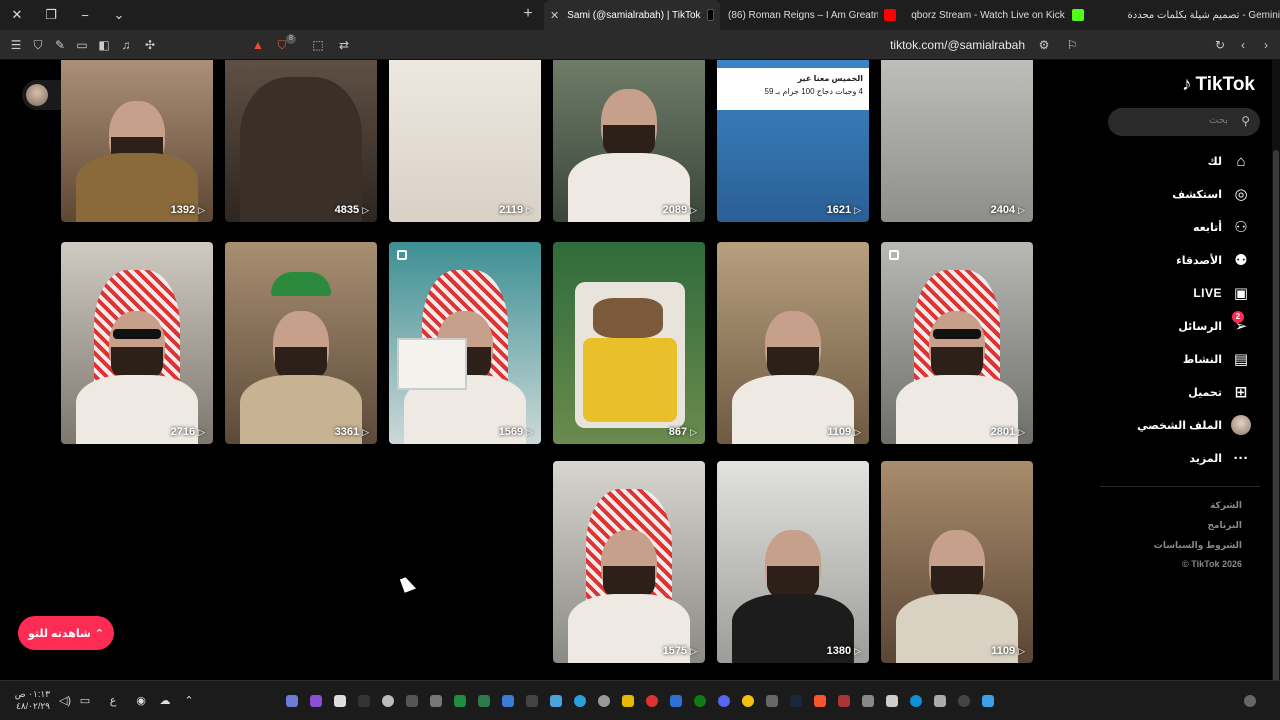 The image size is (1280, 720). Describe the element at coordinates (150, 45) in the screenshot. I see `extensions-icon: ✣` at that location.